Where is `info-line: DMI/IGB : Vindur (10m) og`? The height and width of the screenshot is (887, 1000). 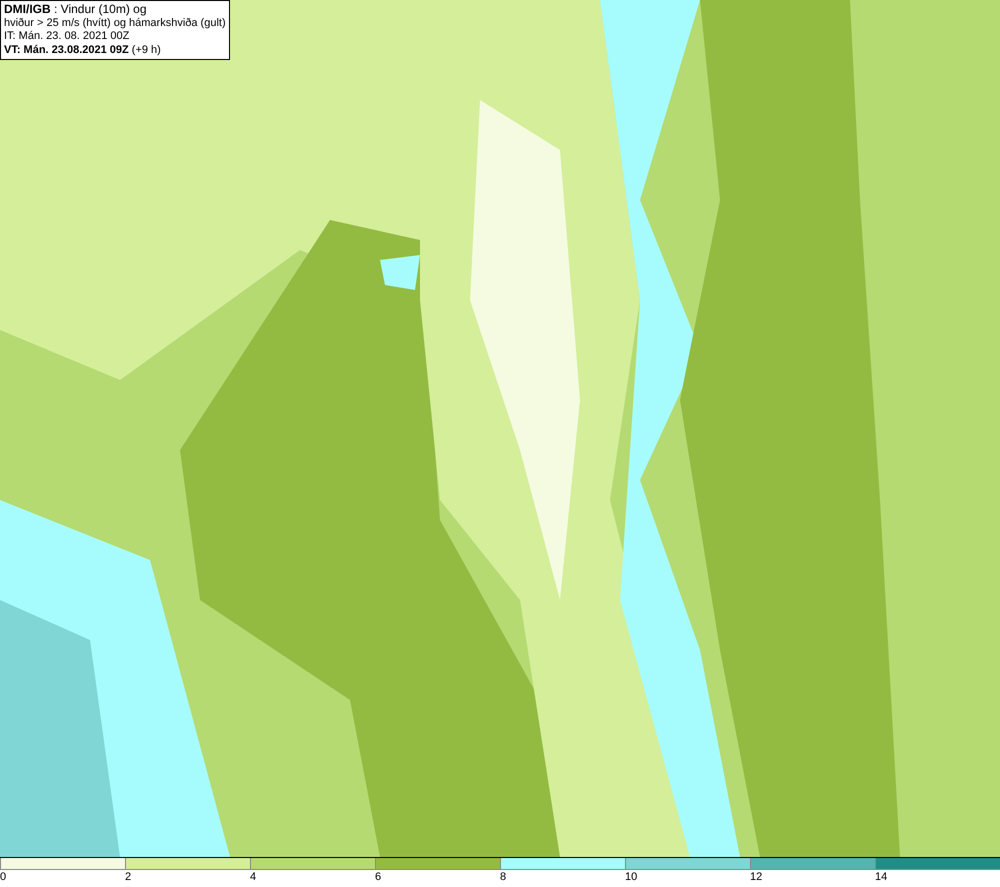
info-line: DMI/IGB : Vindur (10m) og is located at coordinates (76, 9).